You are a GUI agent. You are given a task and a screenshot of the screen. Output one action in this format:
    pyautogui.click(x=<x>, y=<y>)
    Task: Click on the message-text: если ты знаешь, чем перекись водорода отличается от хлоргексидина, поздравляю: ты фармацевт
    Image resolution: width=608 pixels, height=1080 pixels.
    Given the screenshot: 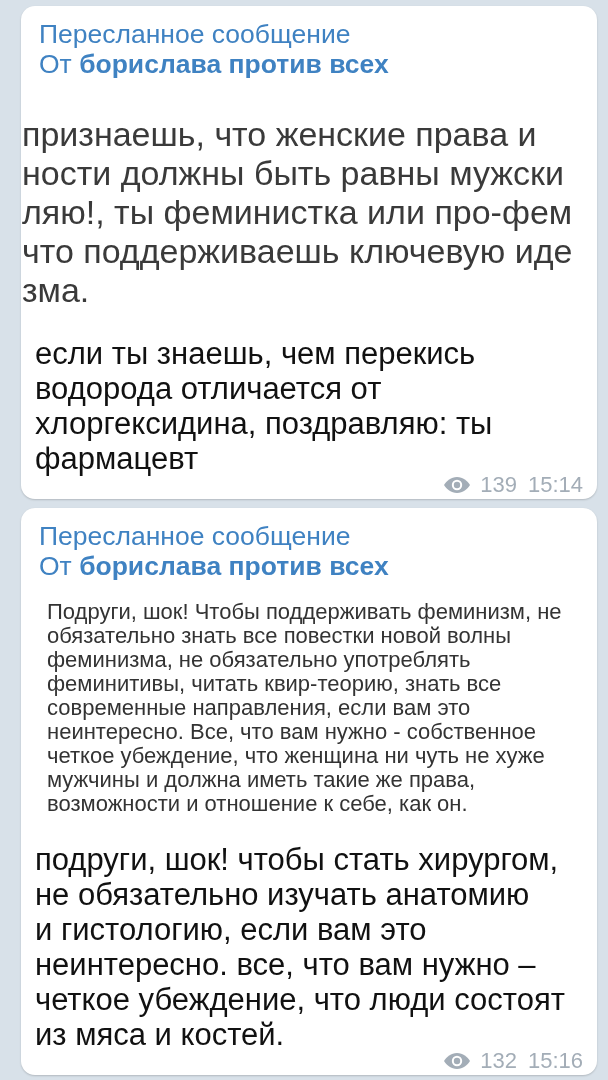 What is the action you would take?
    pyautogui.click(x=264, y=406)
    